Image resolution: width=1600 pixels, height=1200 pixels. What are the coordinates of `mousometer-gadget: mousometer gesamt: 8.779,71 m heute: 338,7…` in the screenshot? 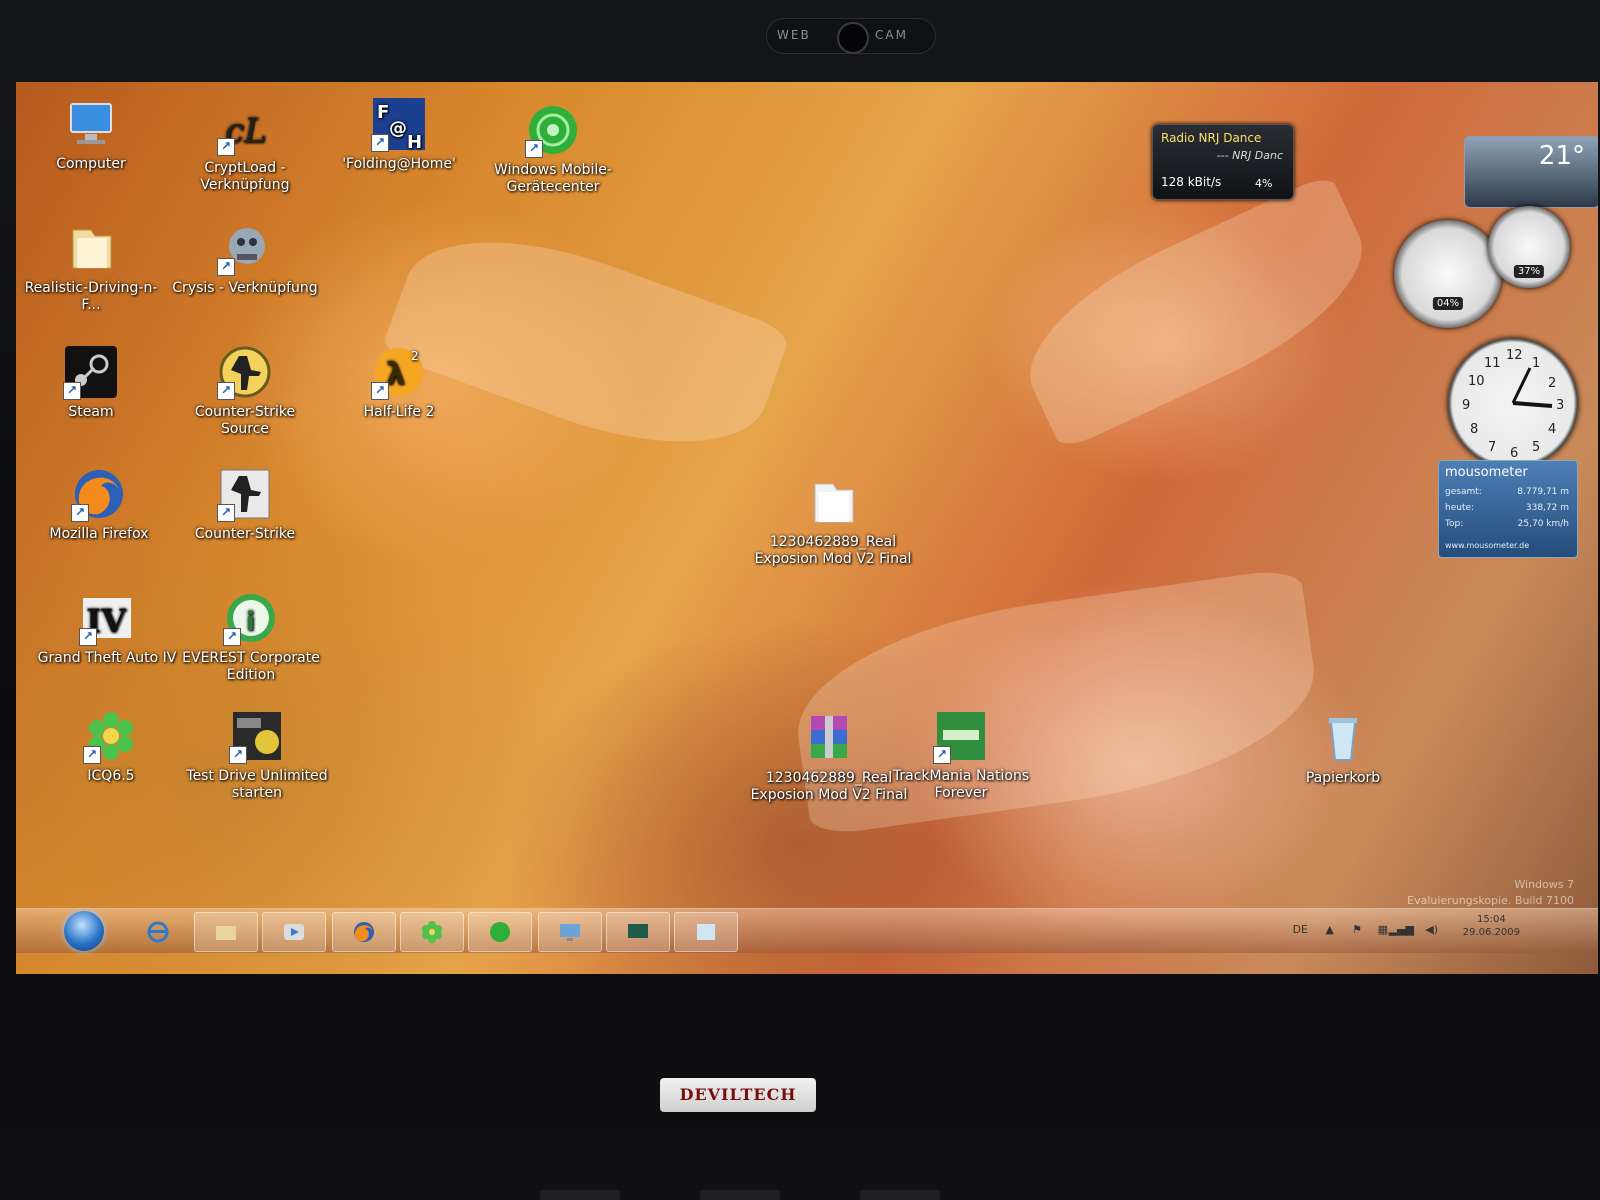 It's located at (1508, 509).